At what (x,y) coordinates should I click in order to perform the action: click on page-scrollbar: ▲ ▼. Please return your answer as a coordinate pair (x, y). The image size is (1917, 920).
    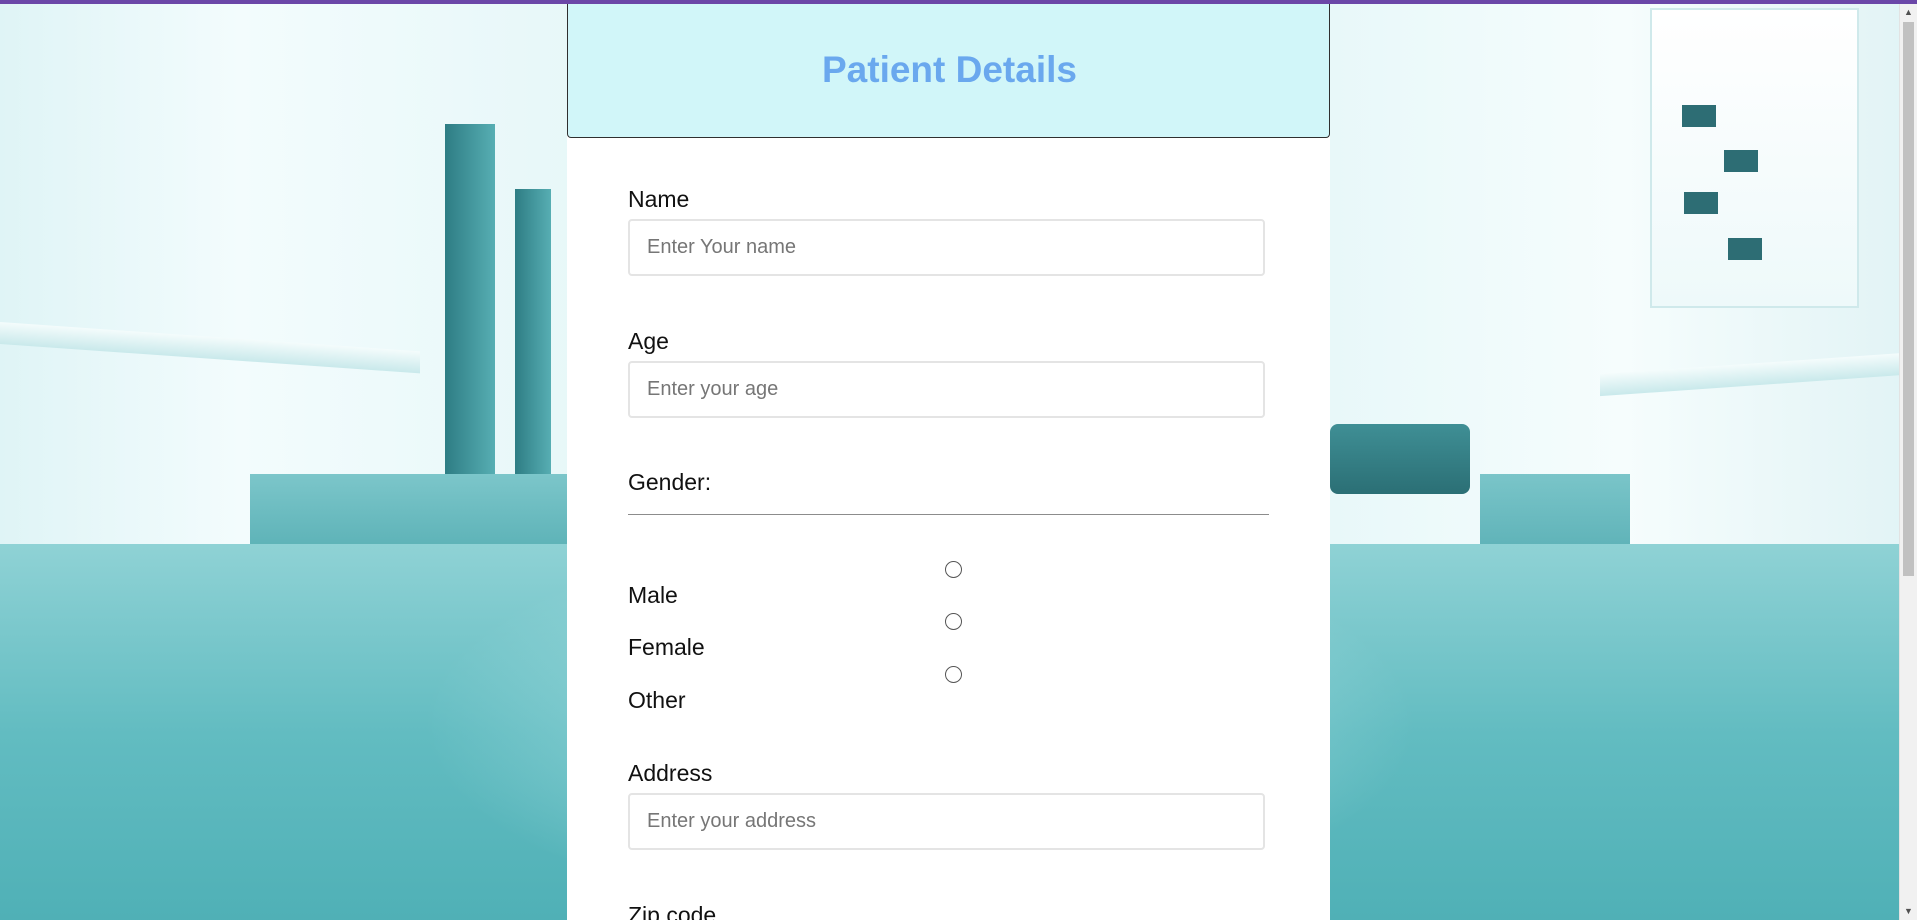
    Looking at the image, I should click on (1908, 462).